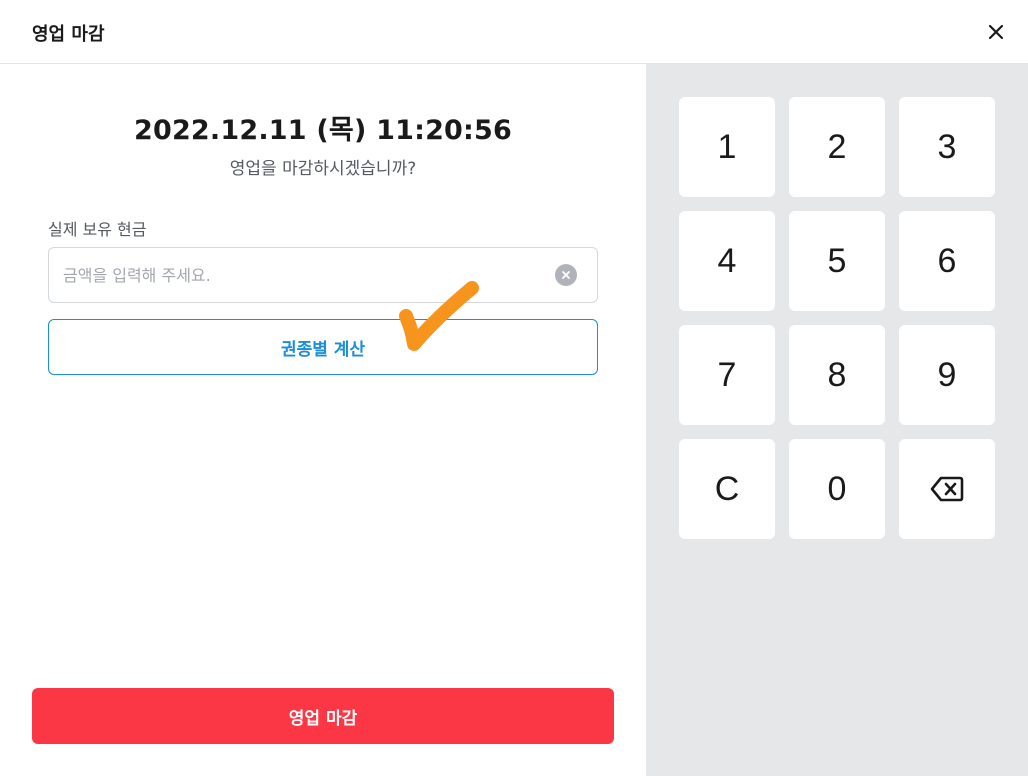 The image size is (1028, 776). I want to click on key-4: 4, so click(727, 261).